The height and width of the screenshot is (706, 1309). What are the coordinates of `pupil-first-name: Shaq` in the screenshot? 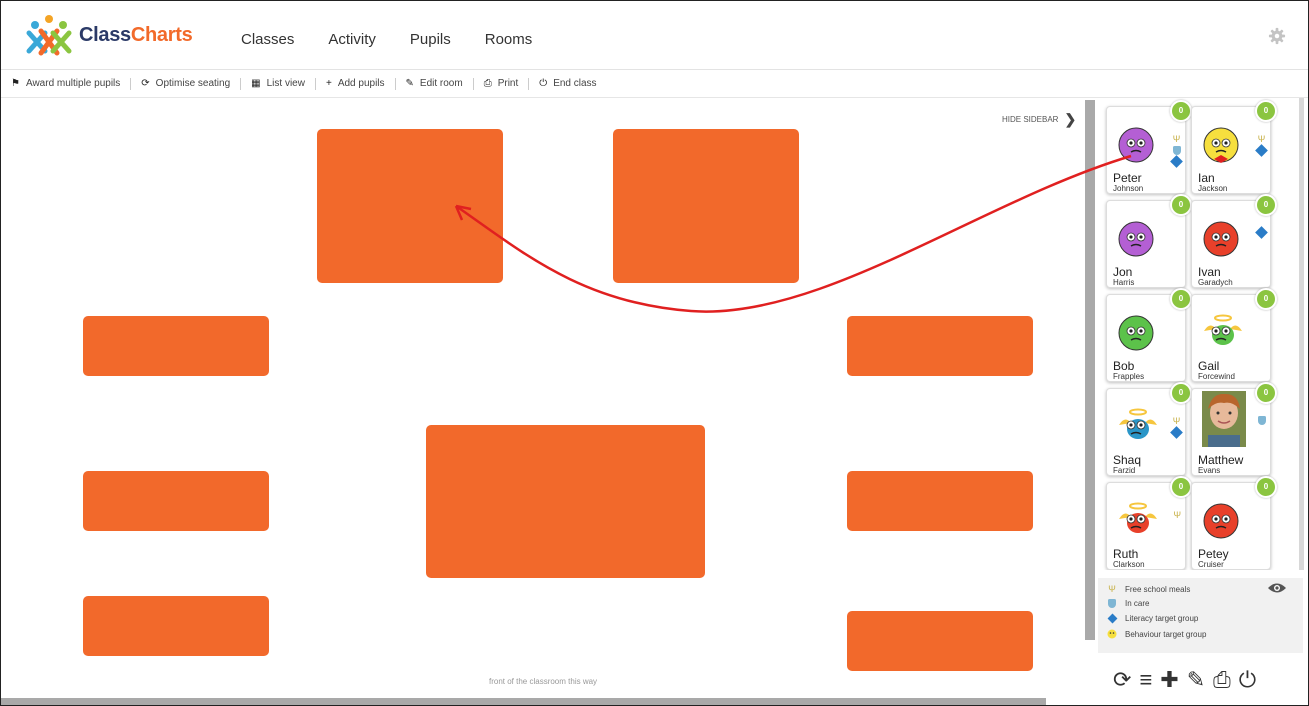 It's located at (1127, 460).